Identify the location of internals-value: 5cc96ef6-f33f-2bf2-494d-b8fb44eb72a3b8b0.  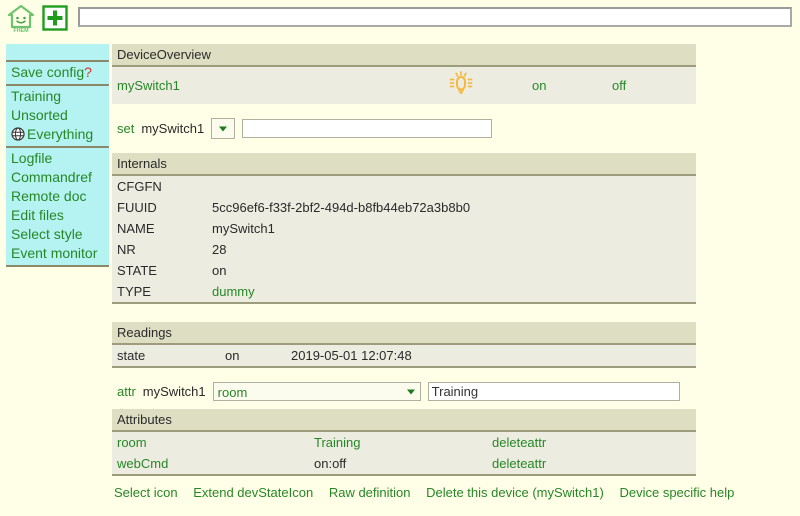
(451, 207).